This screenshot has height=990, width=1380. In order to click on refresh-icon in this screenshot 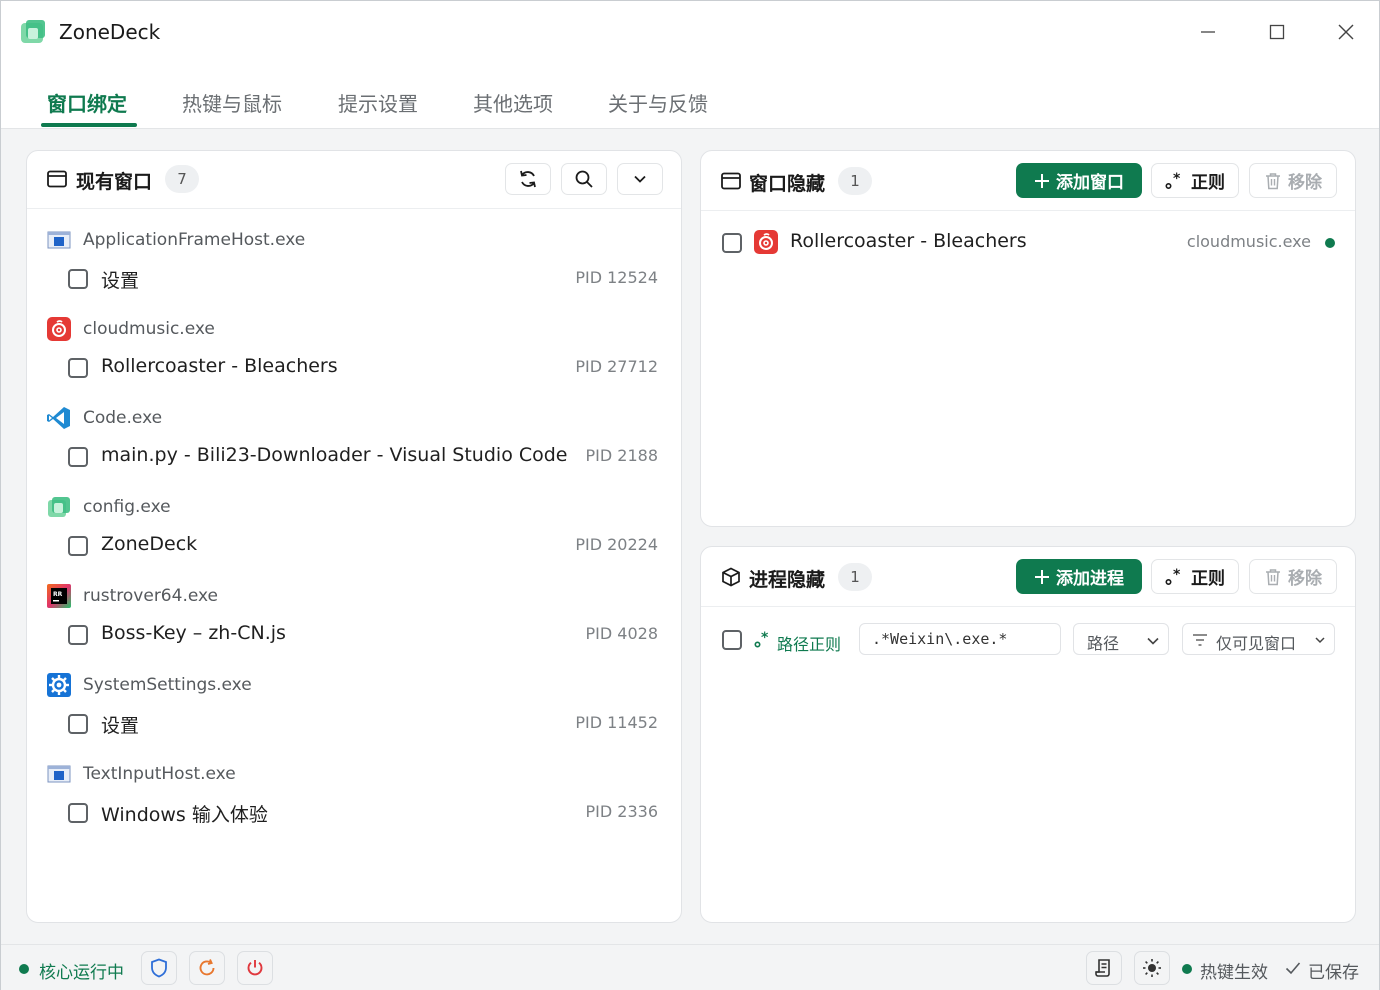, I will do `click(528, 179)`.